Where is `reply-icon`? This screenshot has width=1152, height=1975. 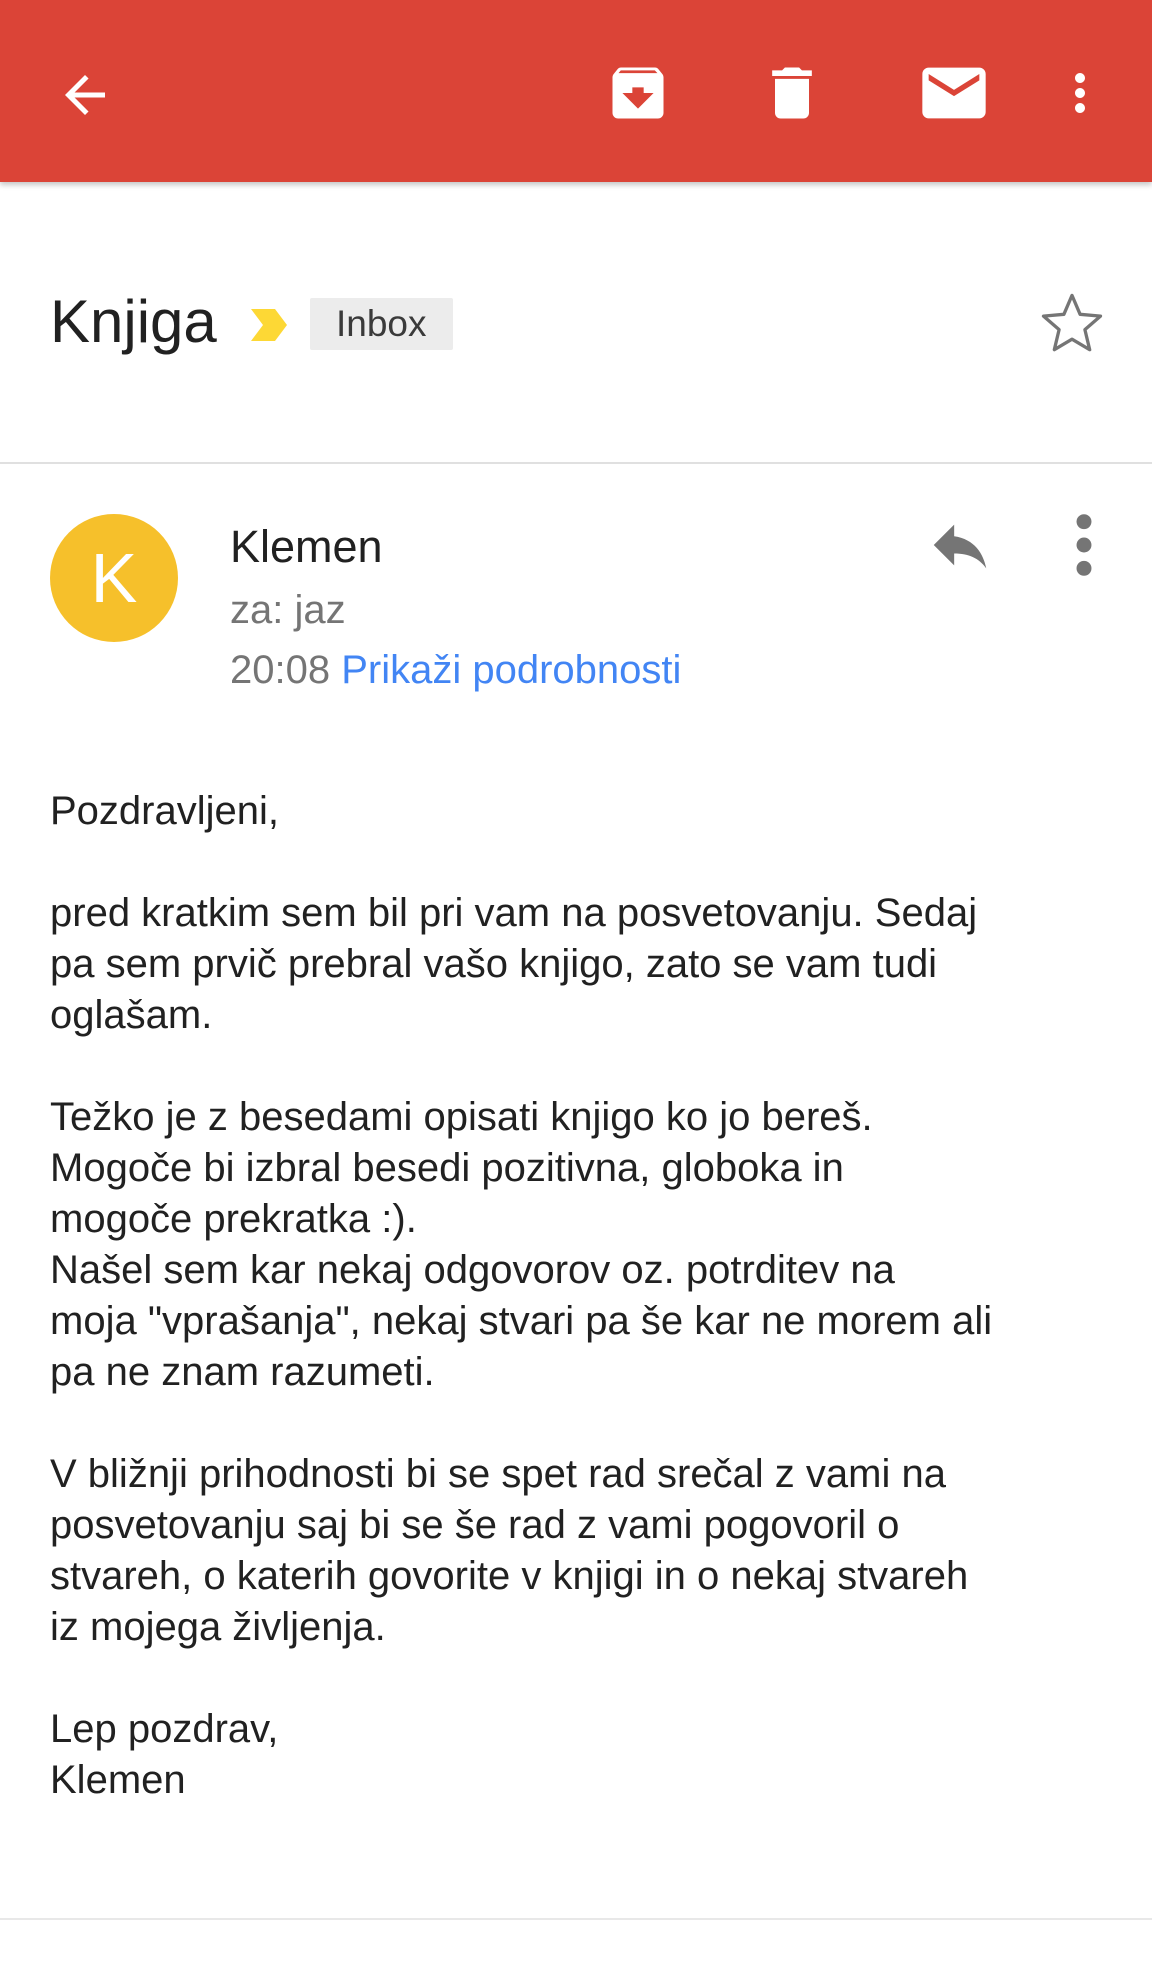 reply-icon is located at coordinates (960, 545).